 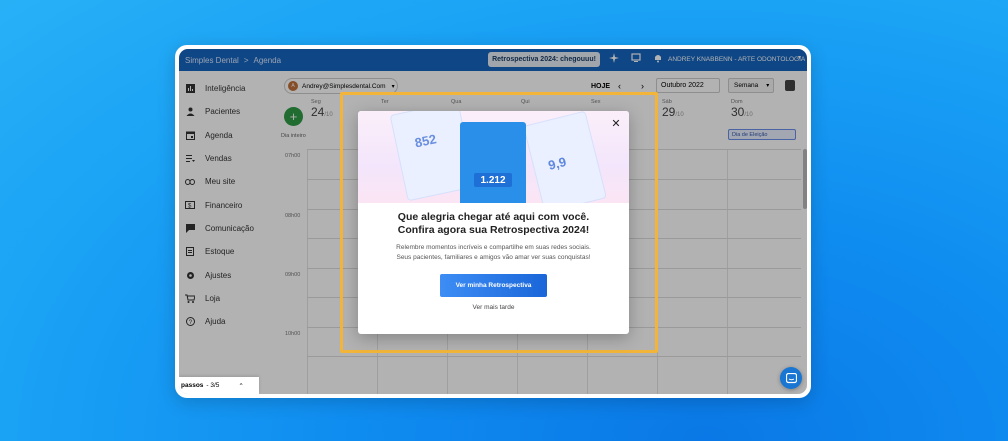 I want to click on stat-card-right: 9,9, so click(x=565, y=157).